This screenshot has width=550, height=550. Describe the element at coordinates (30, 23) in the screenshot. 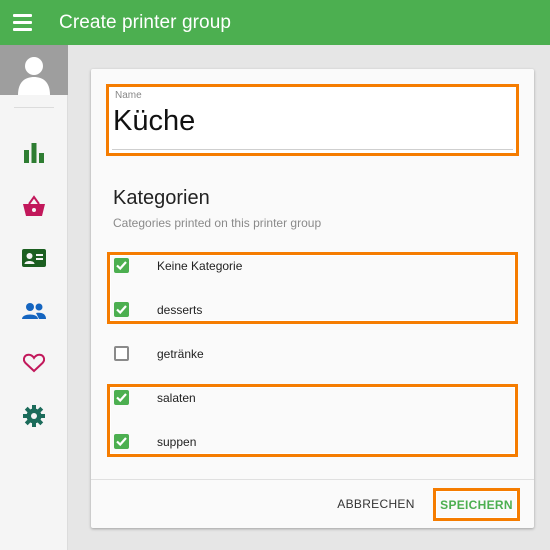

I see `hamburger-icon` at that location.